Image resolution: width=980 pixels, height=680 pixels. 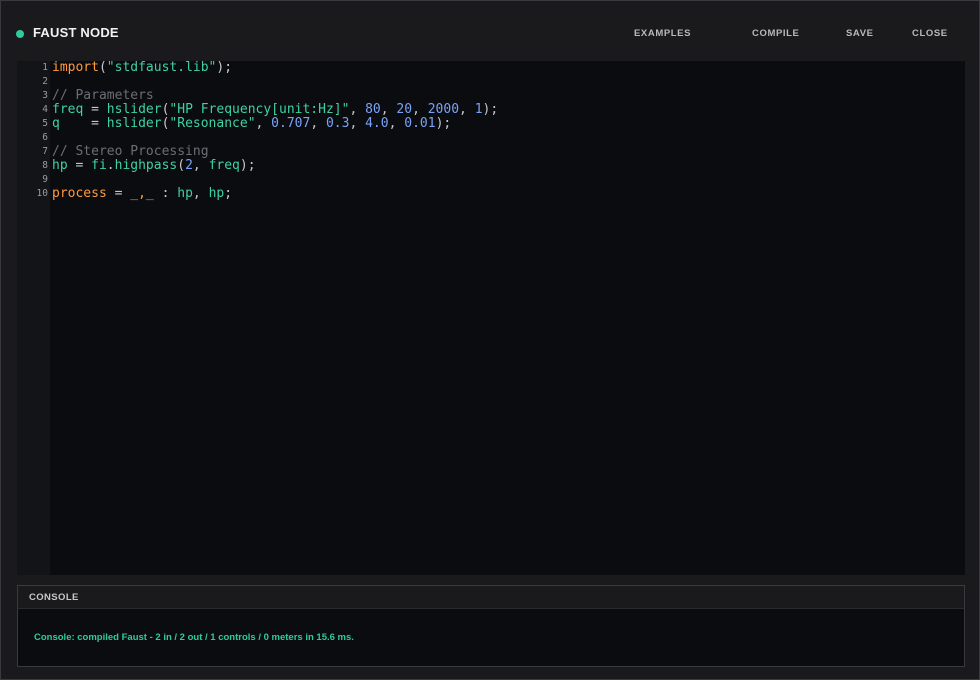 What do you see at coordinates (110, 165) in the screenshot?
I see `code-token: .` at bounding box center [110, 165].